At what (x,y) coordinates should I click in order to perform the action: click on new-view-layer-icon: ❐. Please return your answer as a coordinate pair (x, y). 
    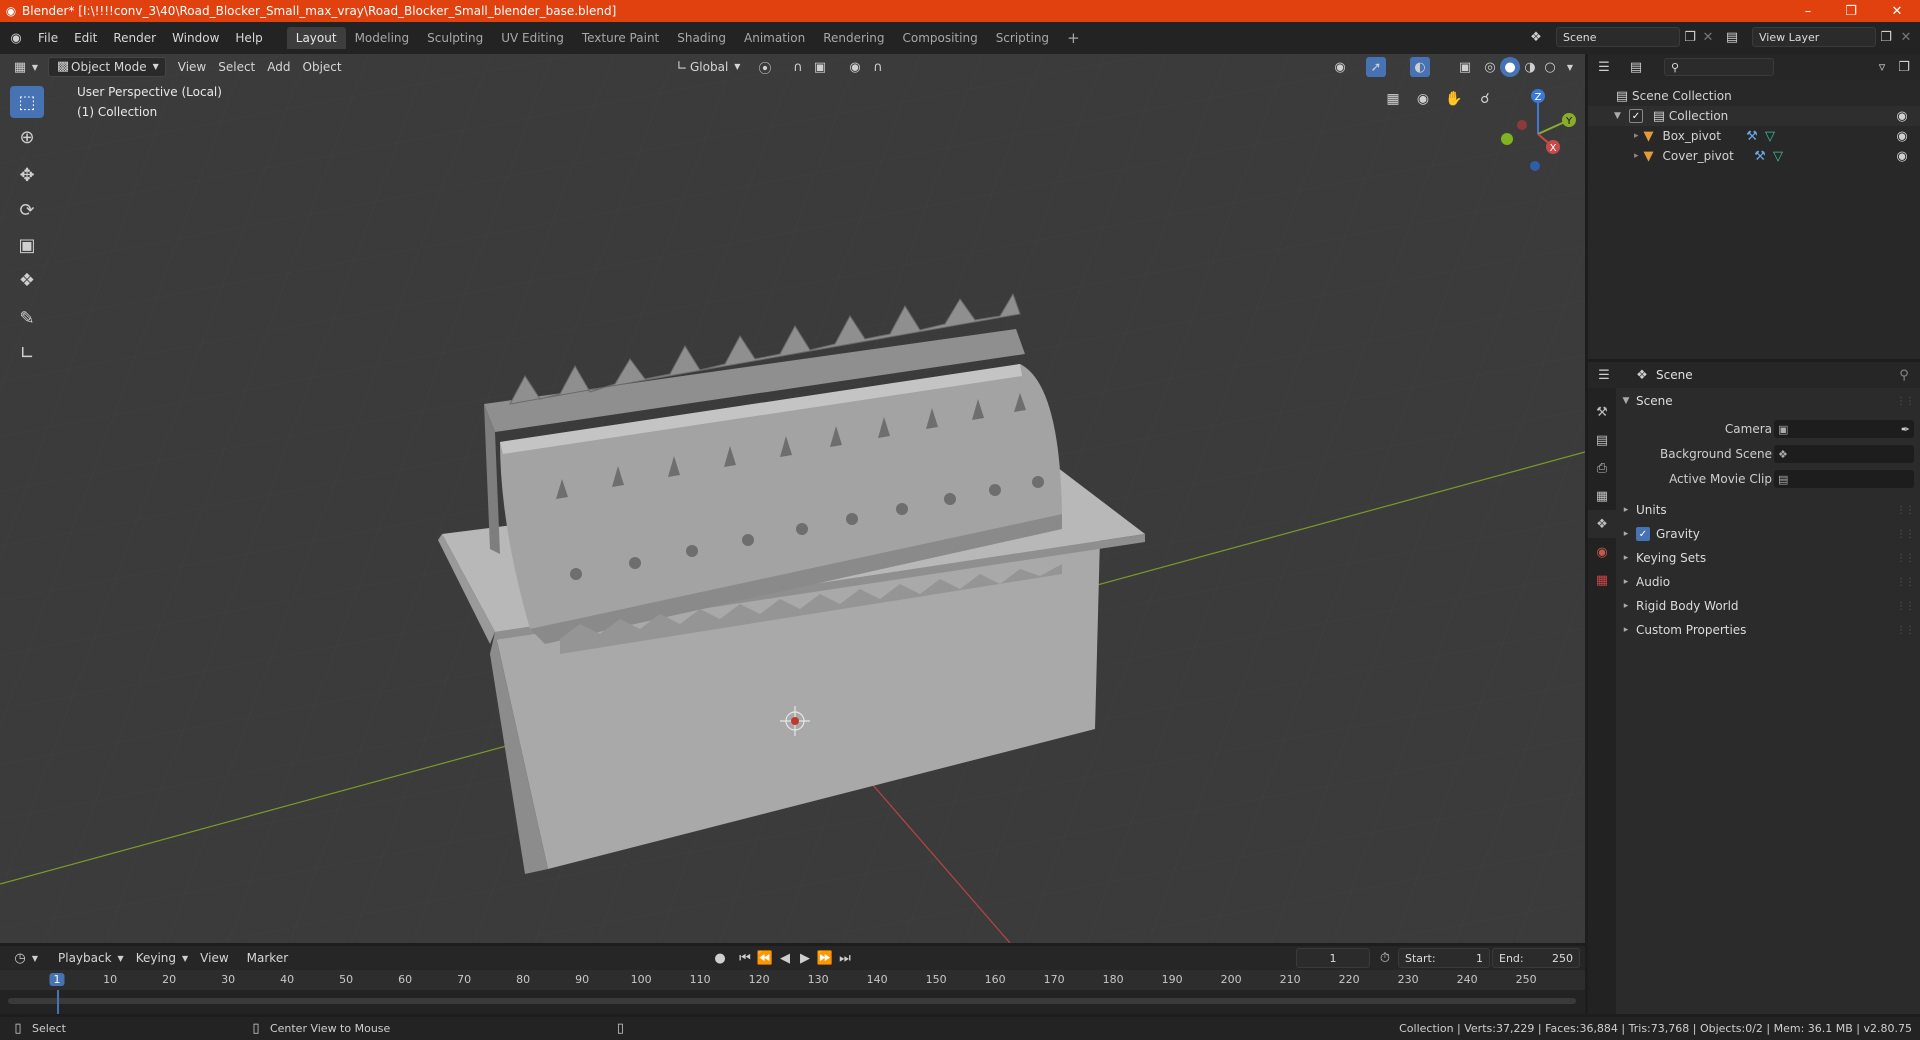
    Looking at the image, I should click on (1886, 37).